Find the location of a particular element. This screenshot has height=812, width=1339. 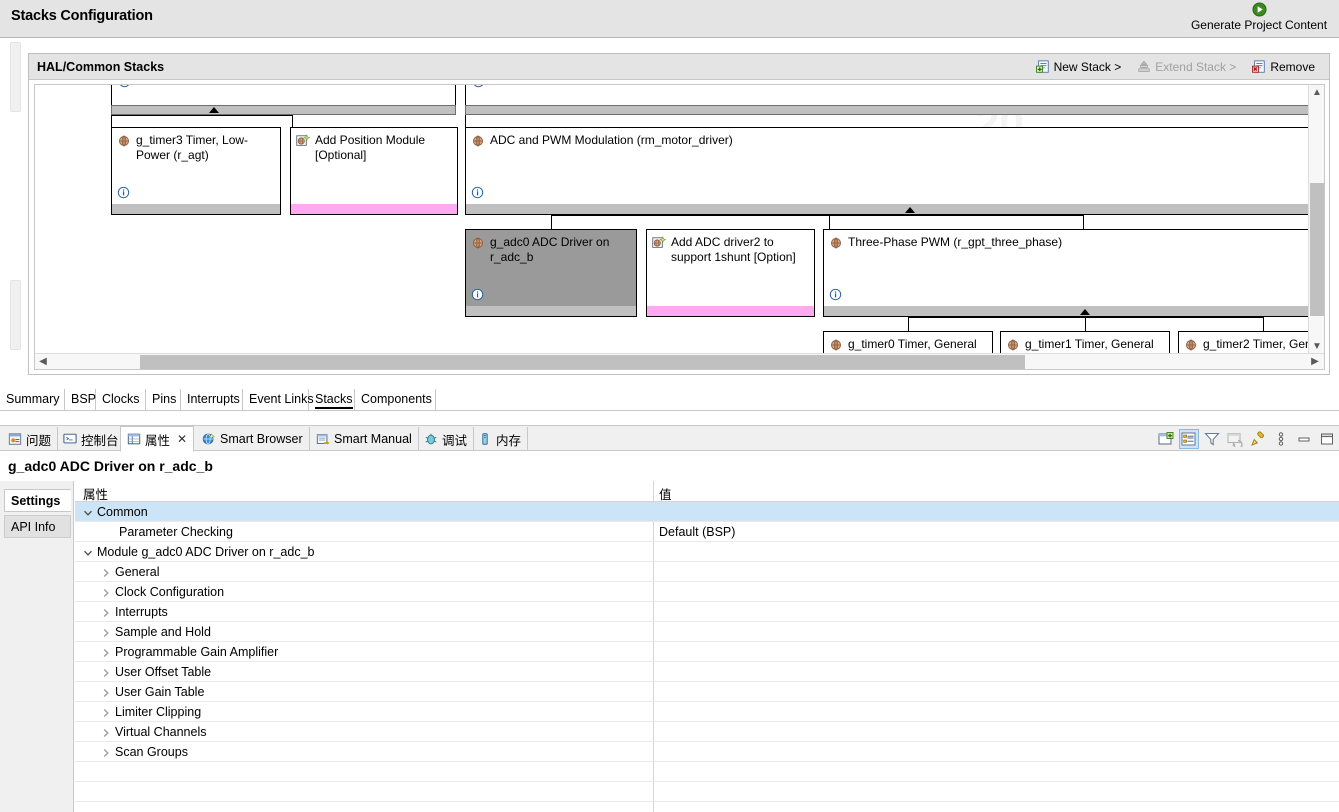

side-tab-api-info: API Info is located at coordinates (37, 526).